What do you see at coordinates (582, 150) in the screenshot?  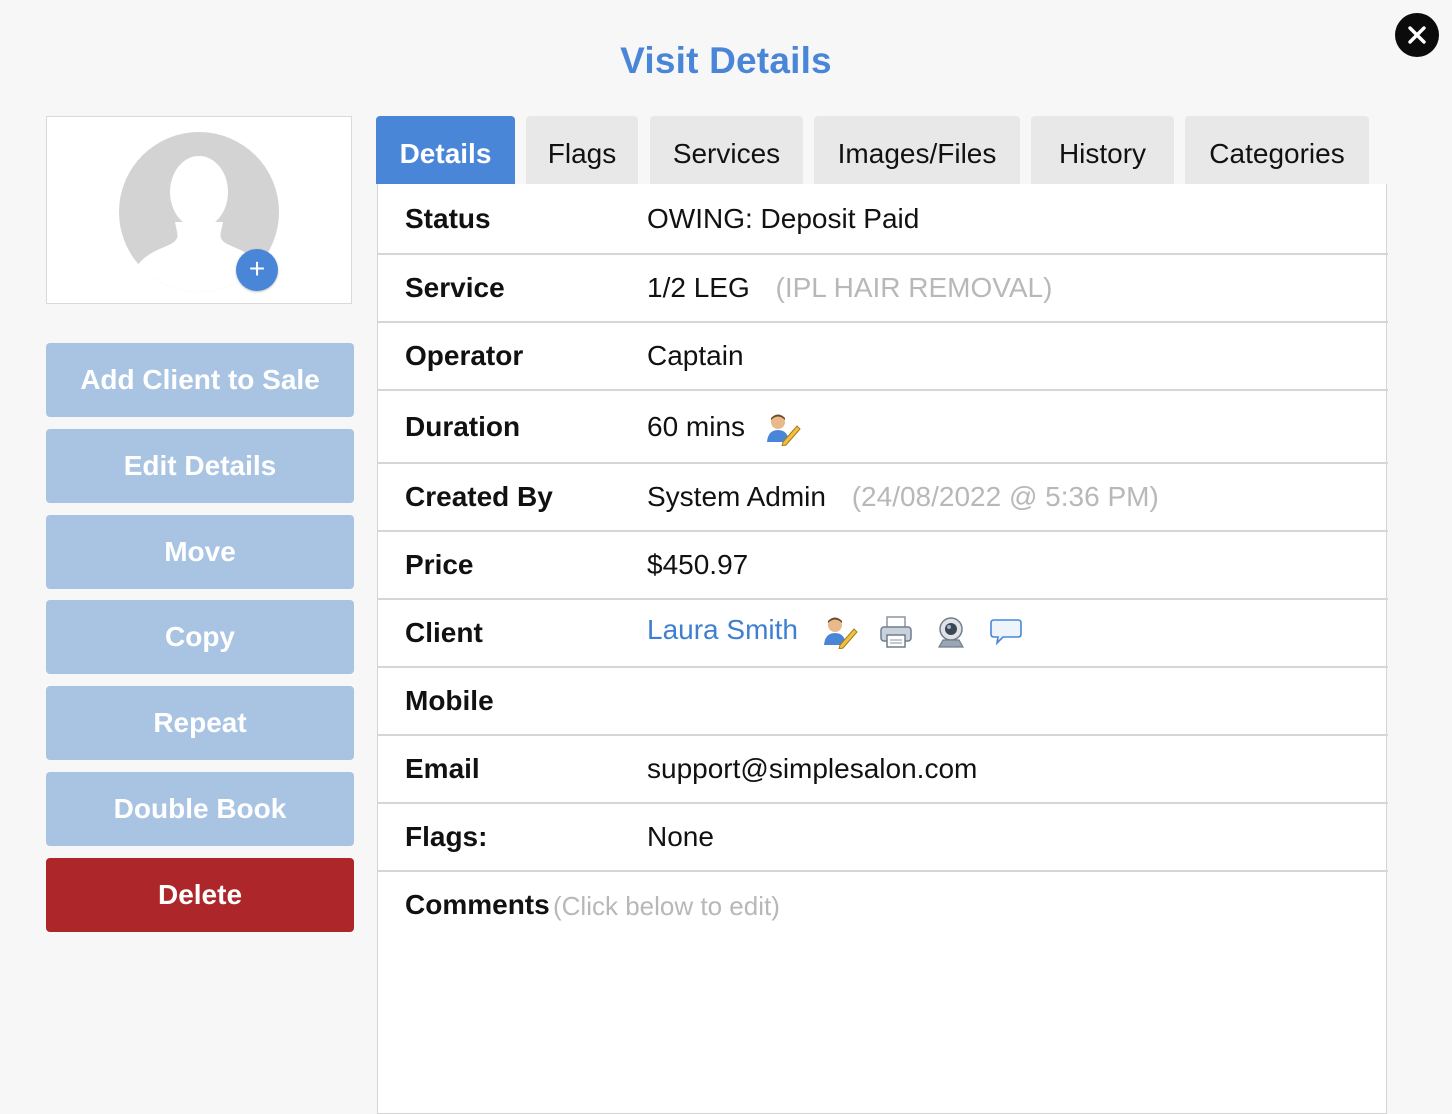 I see `tab-flags: Flags` at bounding box center [582, 150].